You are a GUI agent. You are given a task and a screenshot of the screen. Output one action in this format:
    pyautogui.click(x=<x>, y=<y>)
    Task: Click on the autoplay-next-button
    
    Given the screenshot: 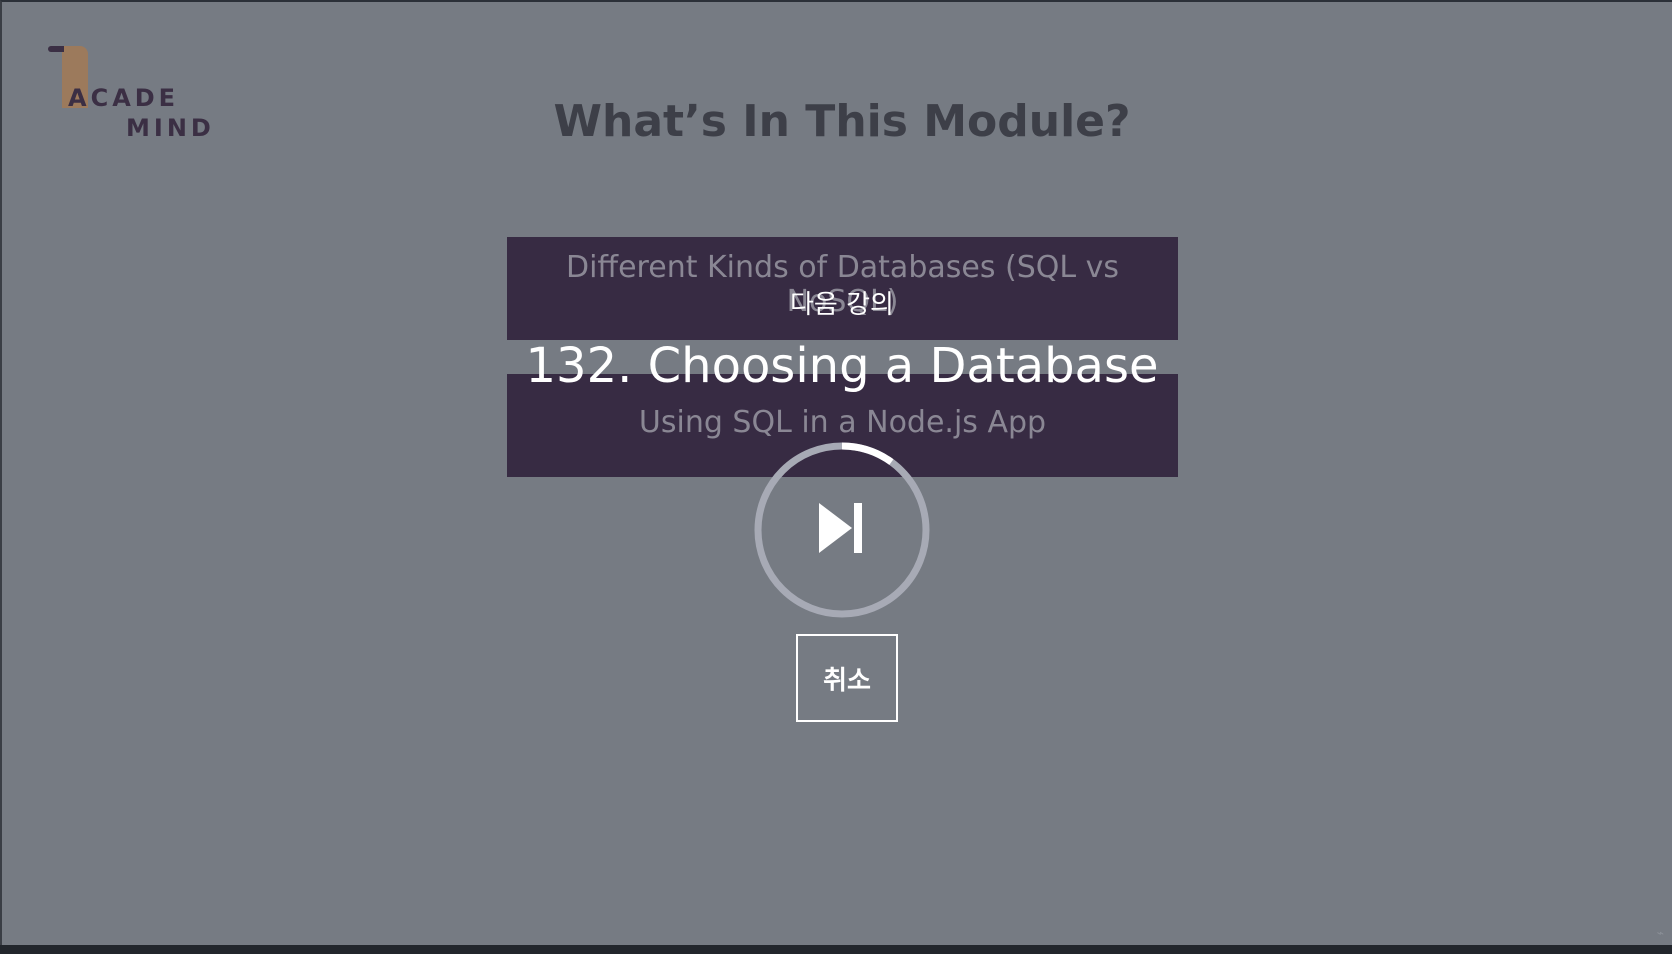 What is the action you would take?
    pyautogui.click(x=842, y=530)
    